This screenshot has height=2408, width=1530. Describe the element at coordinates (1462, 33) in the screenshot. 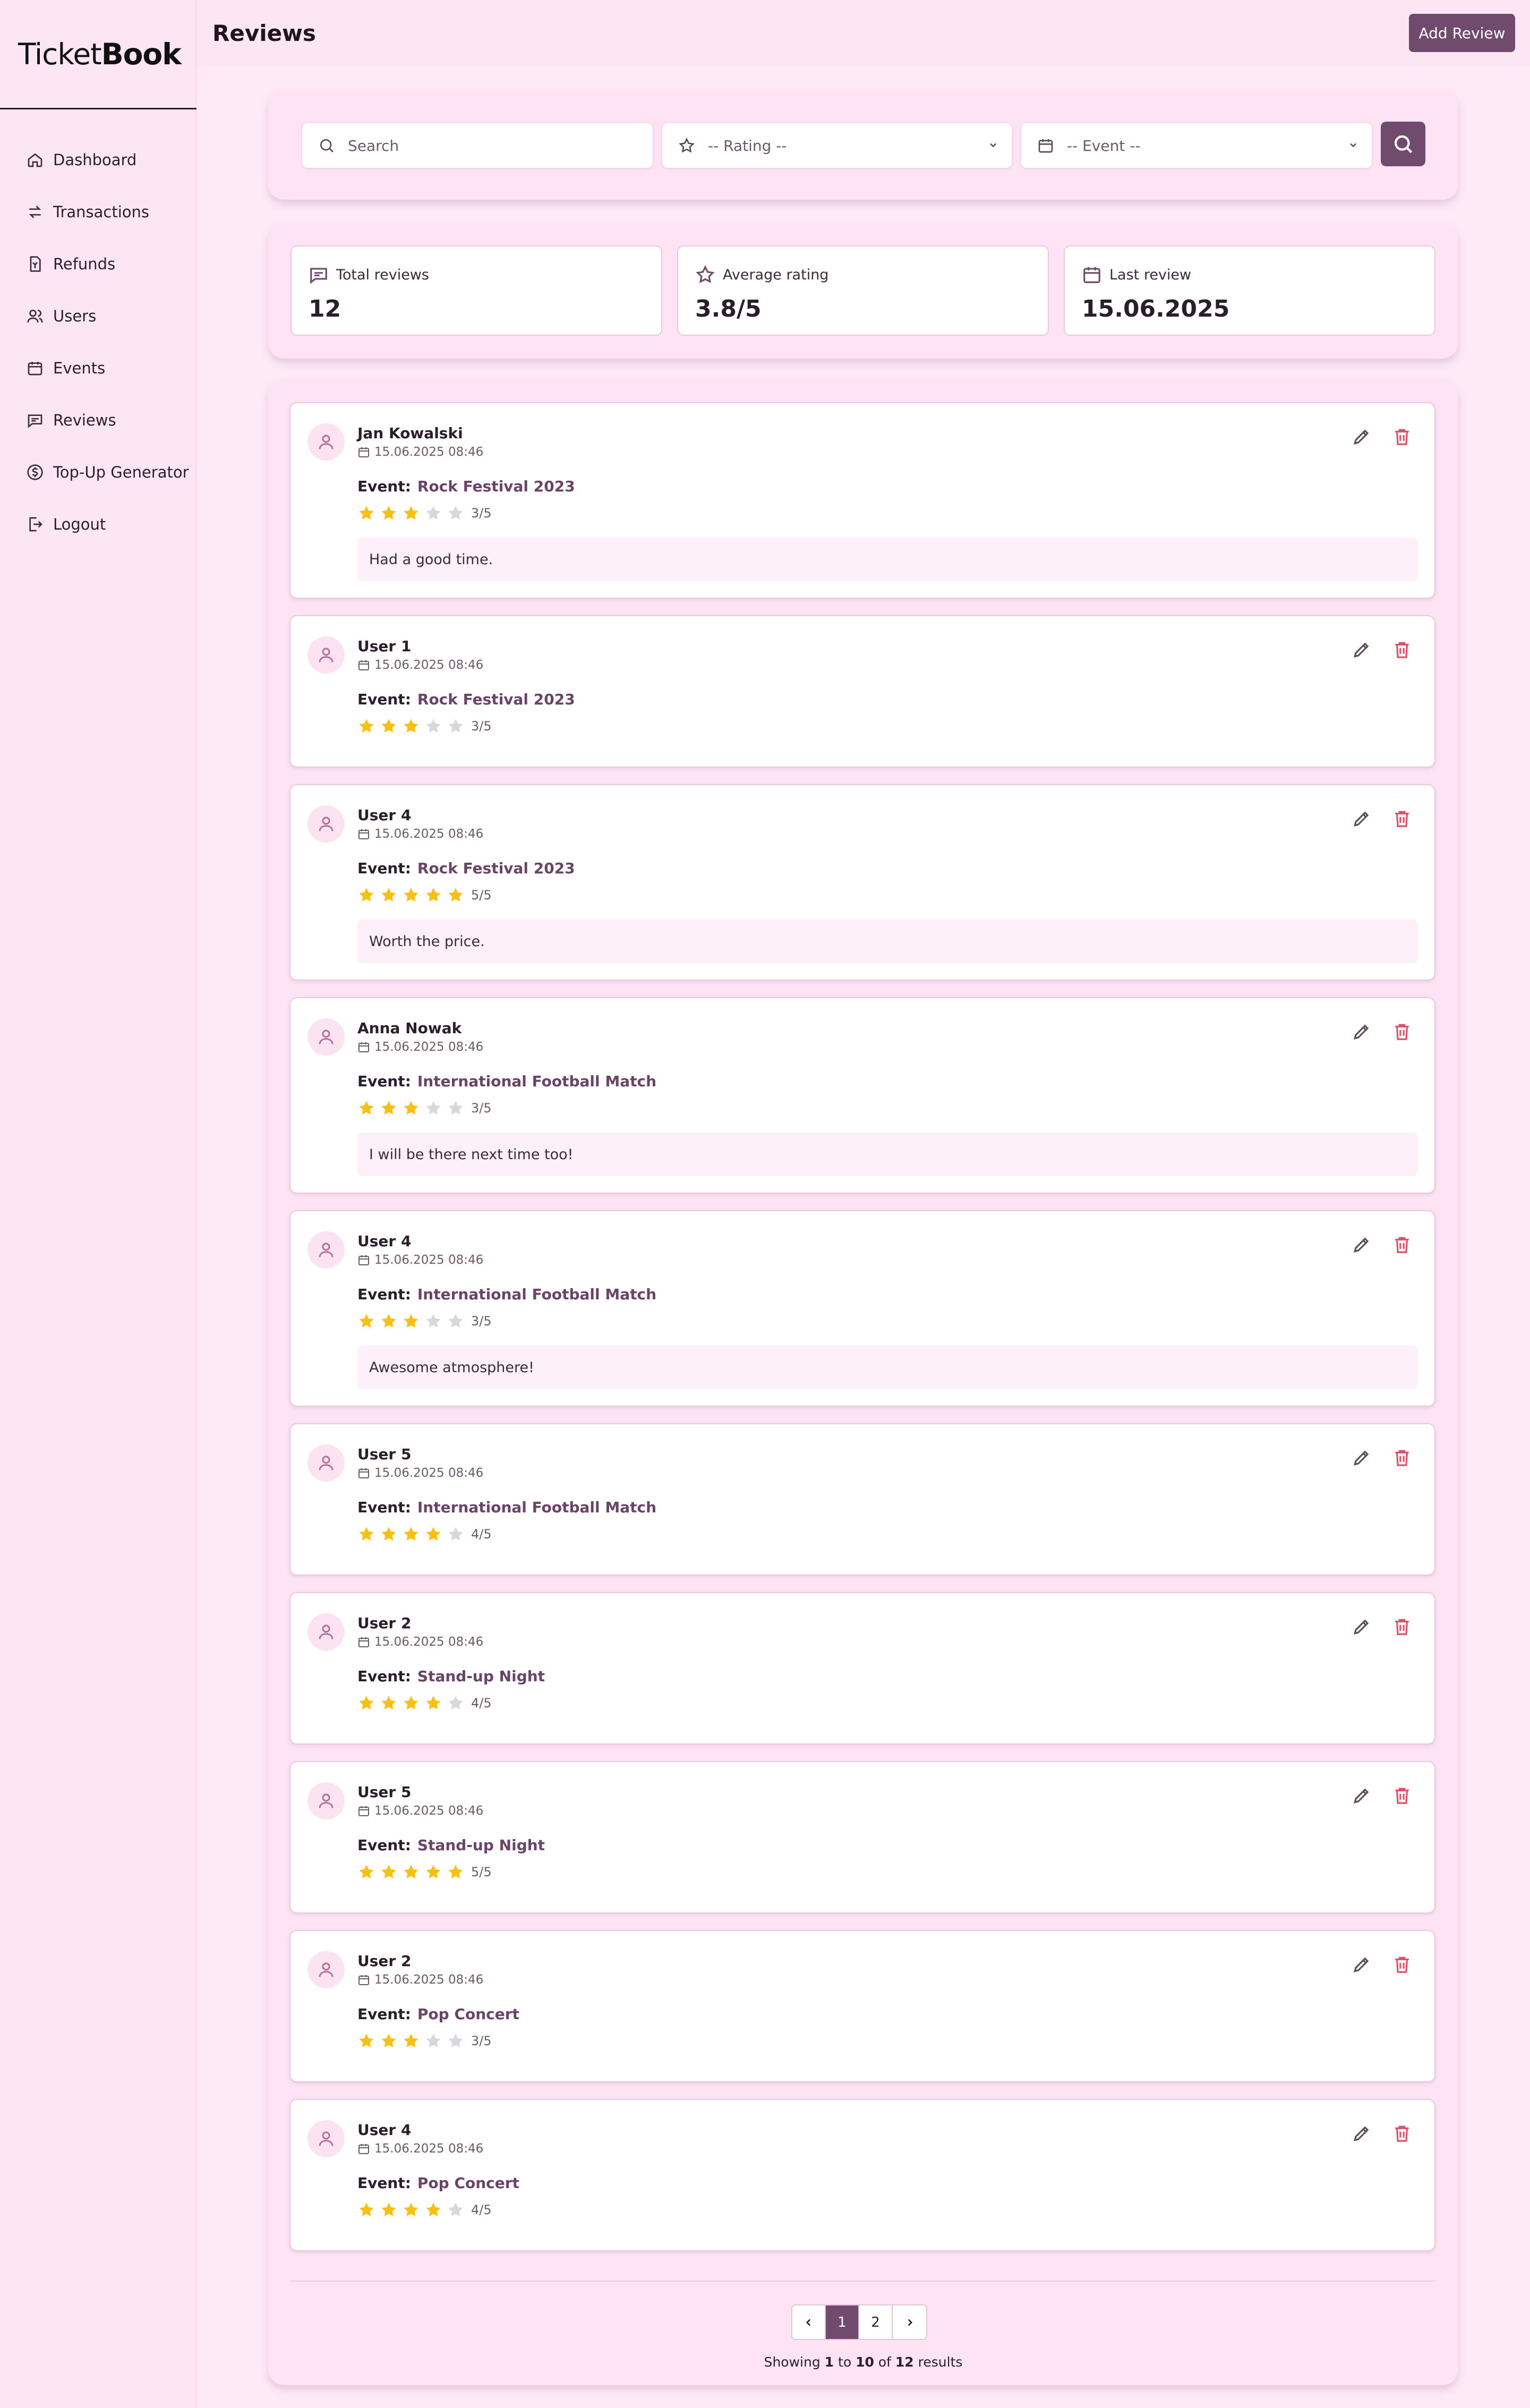

I see `add-review-button: Add Review` at that location.